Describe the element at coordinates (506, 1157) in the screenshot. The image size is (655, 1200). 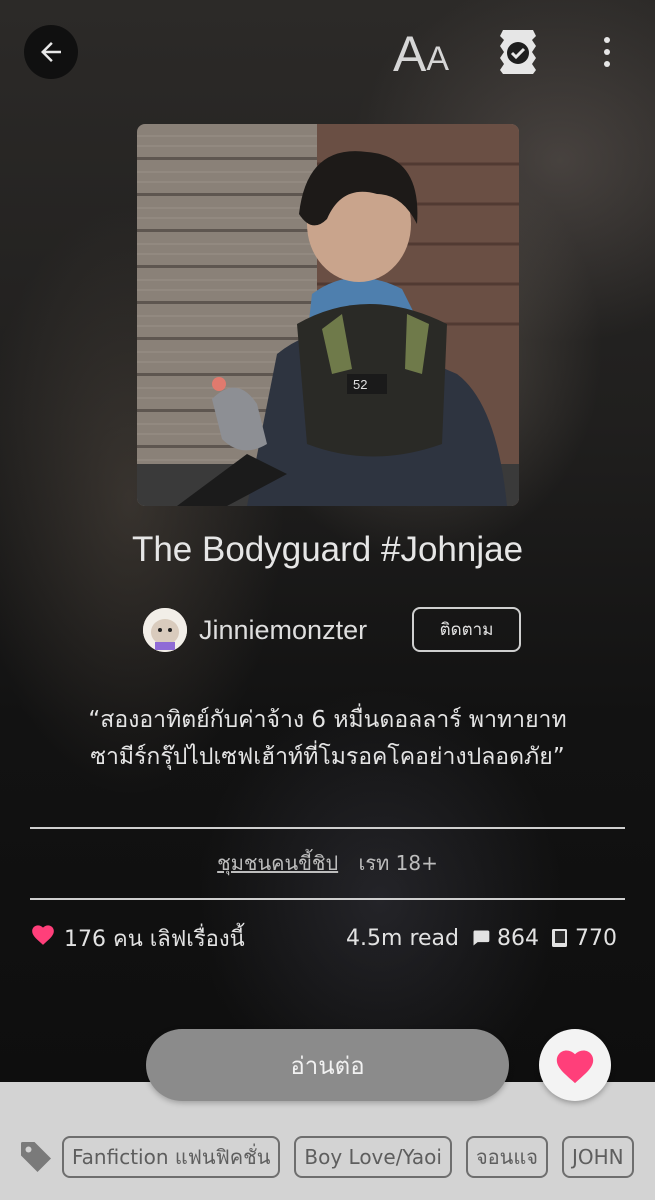
I see `tag-chip: จอนแจ` at that location.